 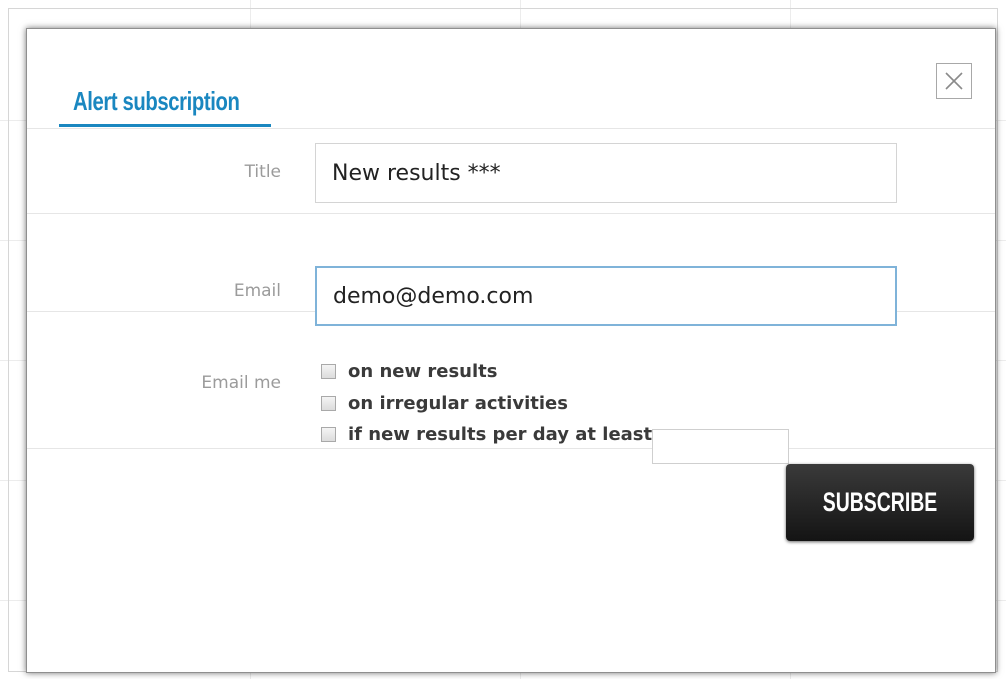 What do you see at coordinates (511, 79) in the screenshot?
I see `dialog-header: Alert subscription` at bounding box center [511, 79].